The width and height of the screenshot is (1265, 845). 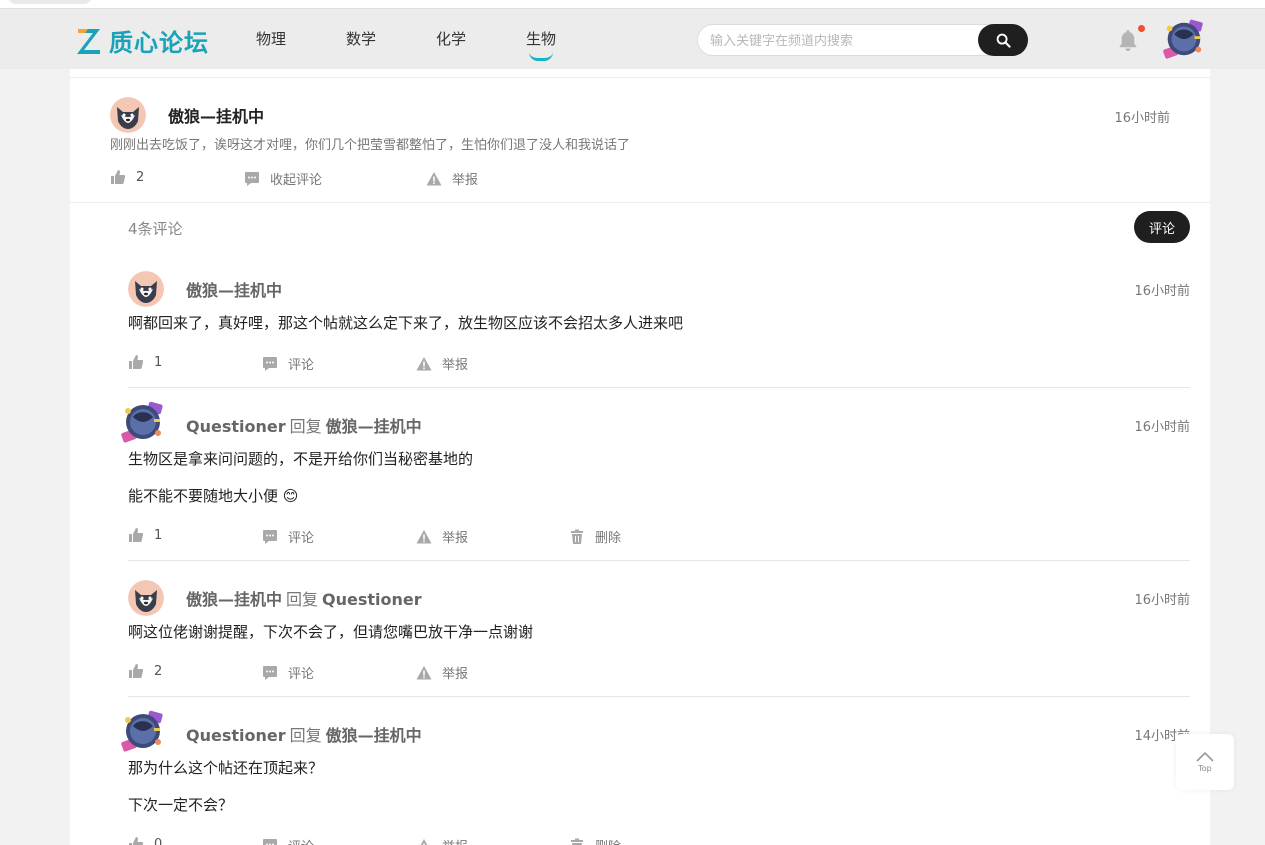 I want to click on channel-search, so click(x=862, y=40).